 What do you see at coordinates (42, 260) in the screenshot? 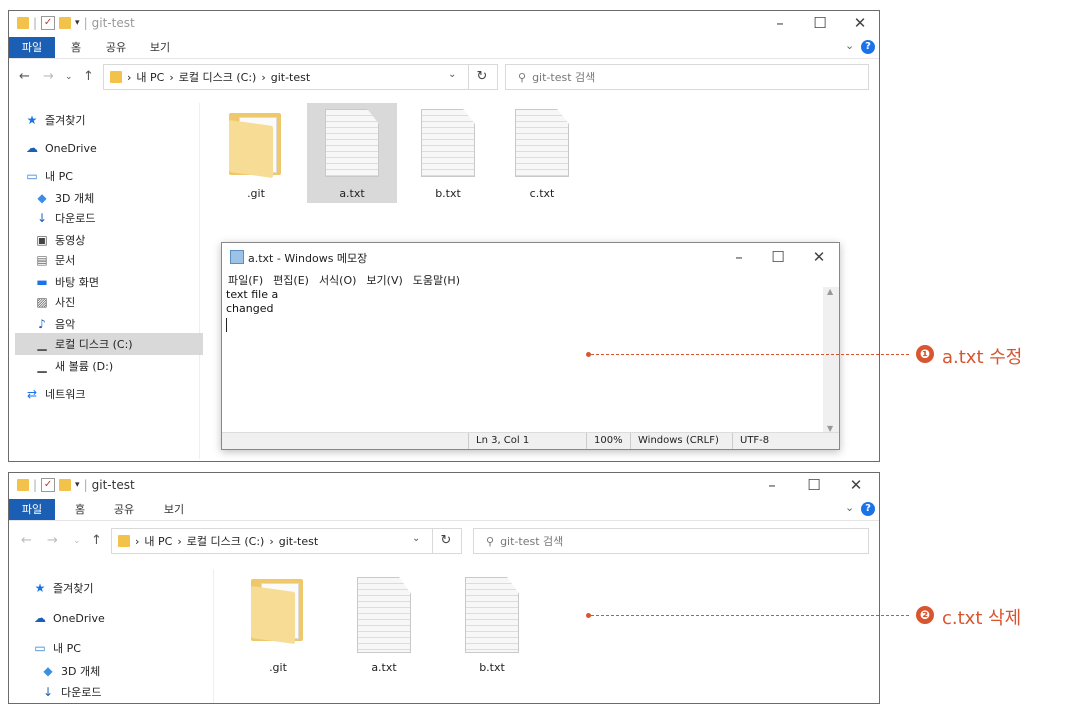
I see `document-icon: ▤` at bounding box center [42, 260].